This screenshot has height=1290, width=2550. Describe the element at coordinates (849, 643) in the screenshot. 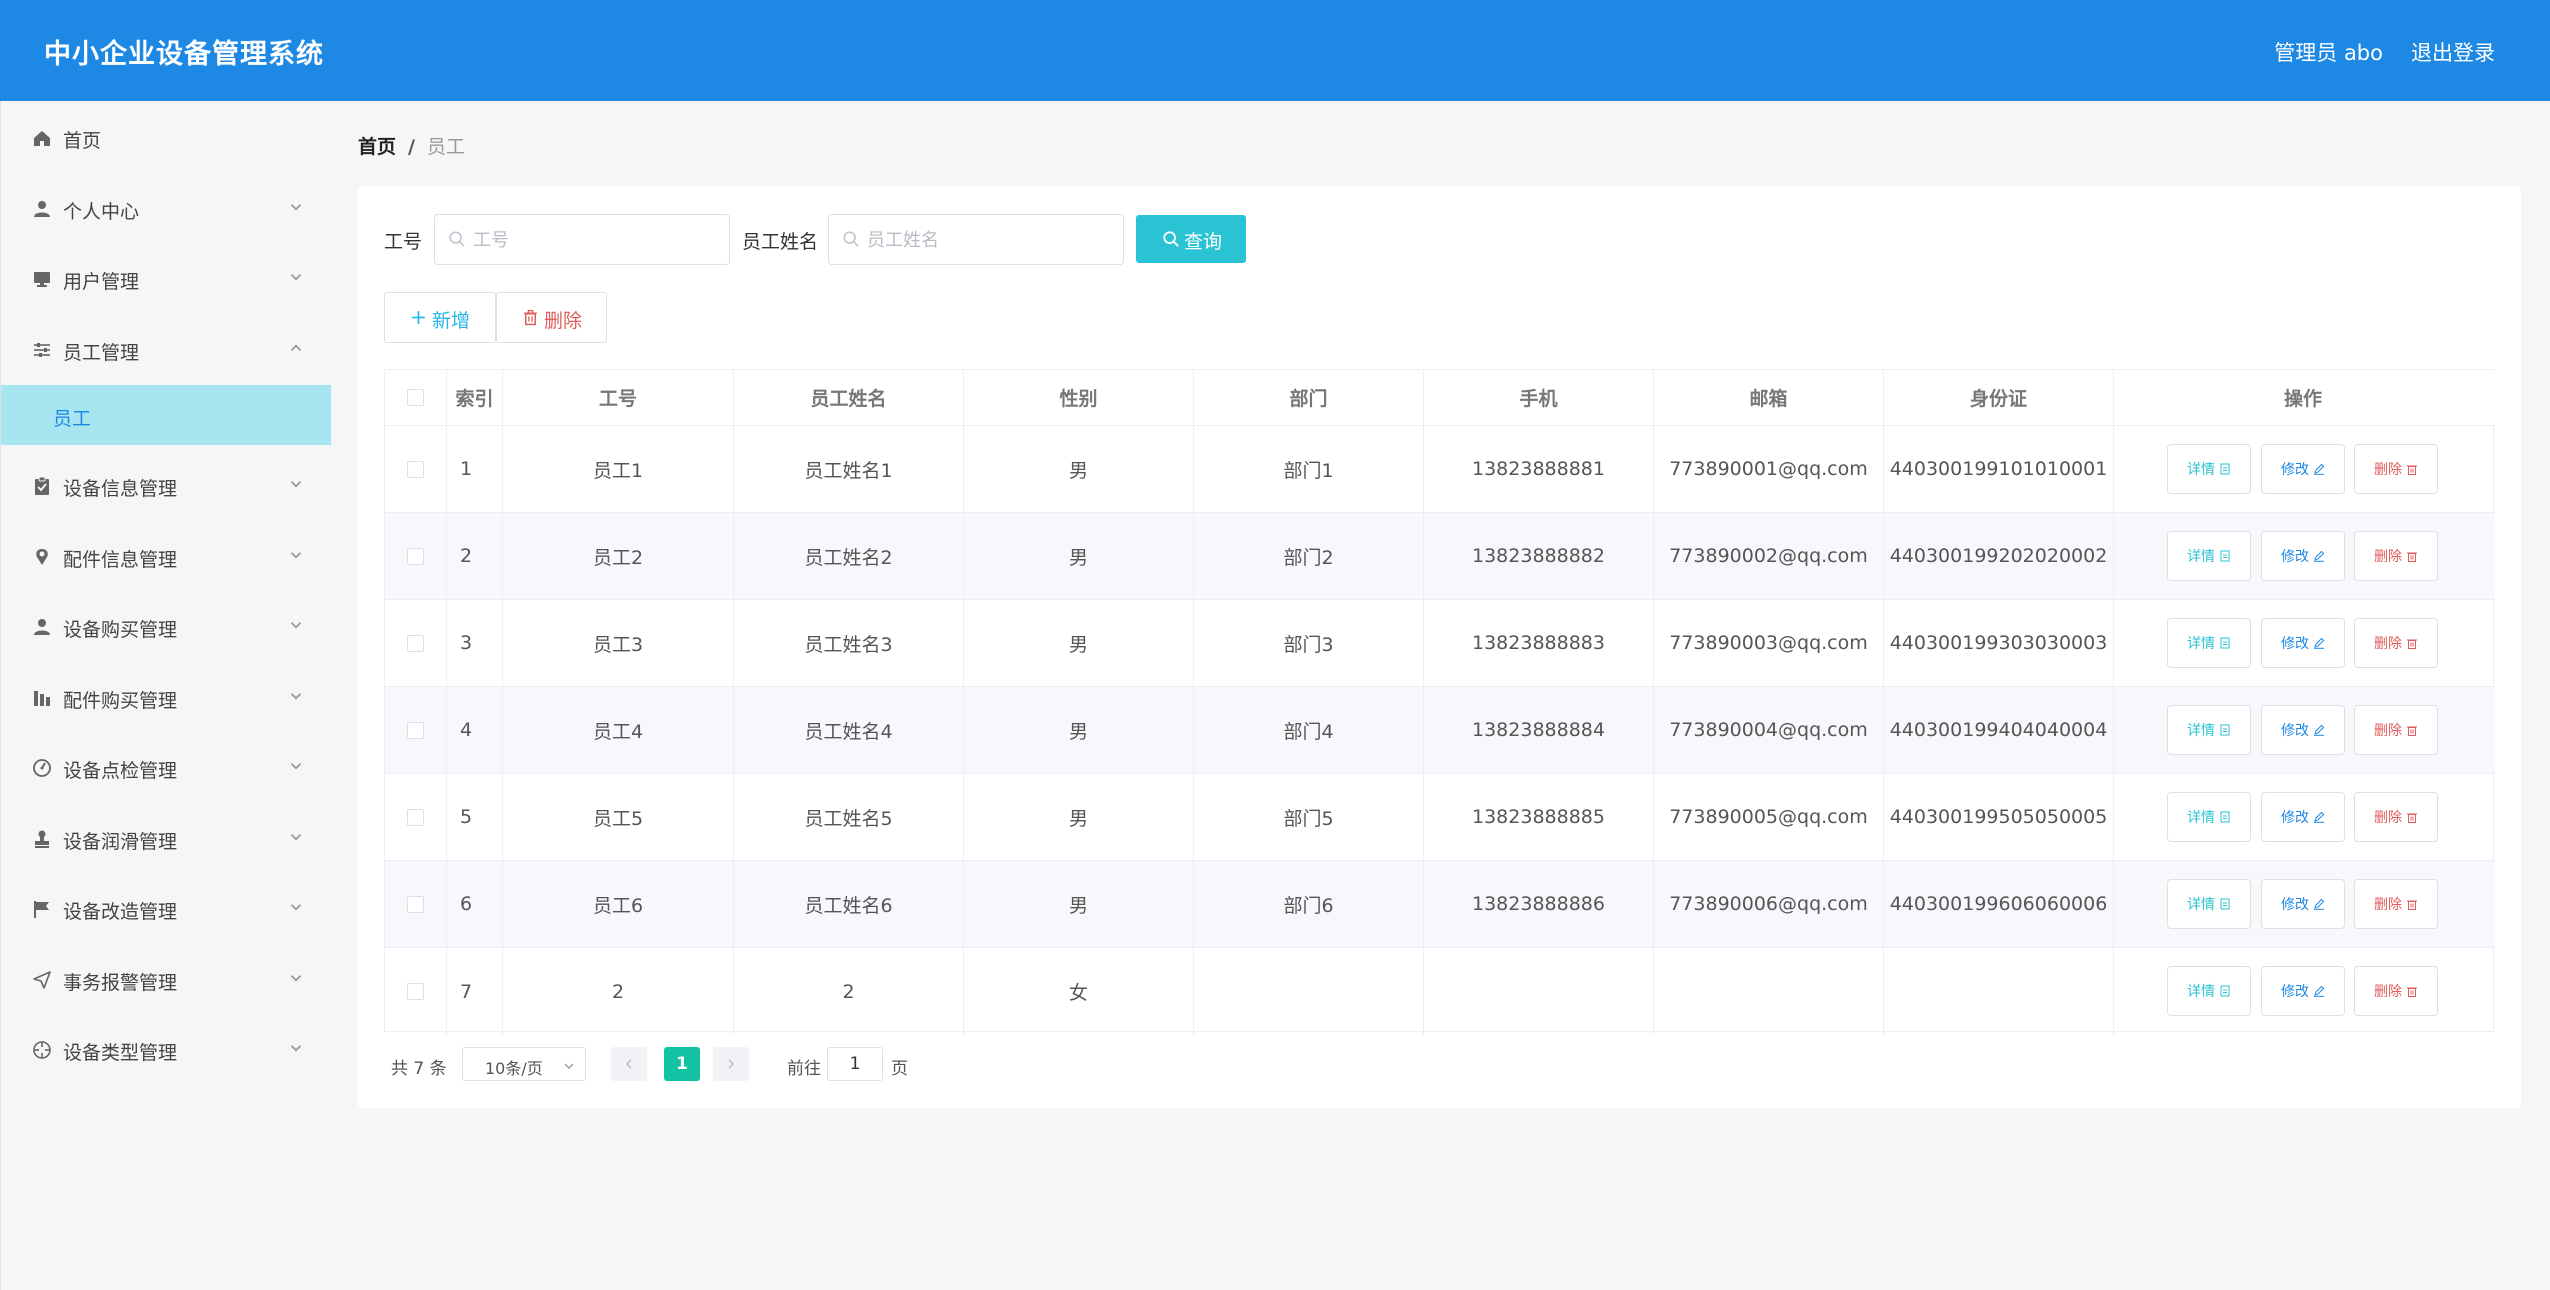

I see `cell-name: 员工姓名3` at that location.